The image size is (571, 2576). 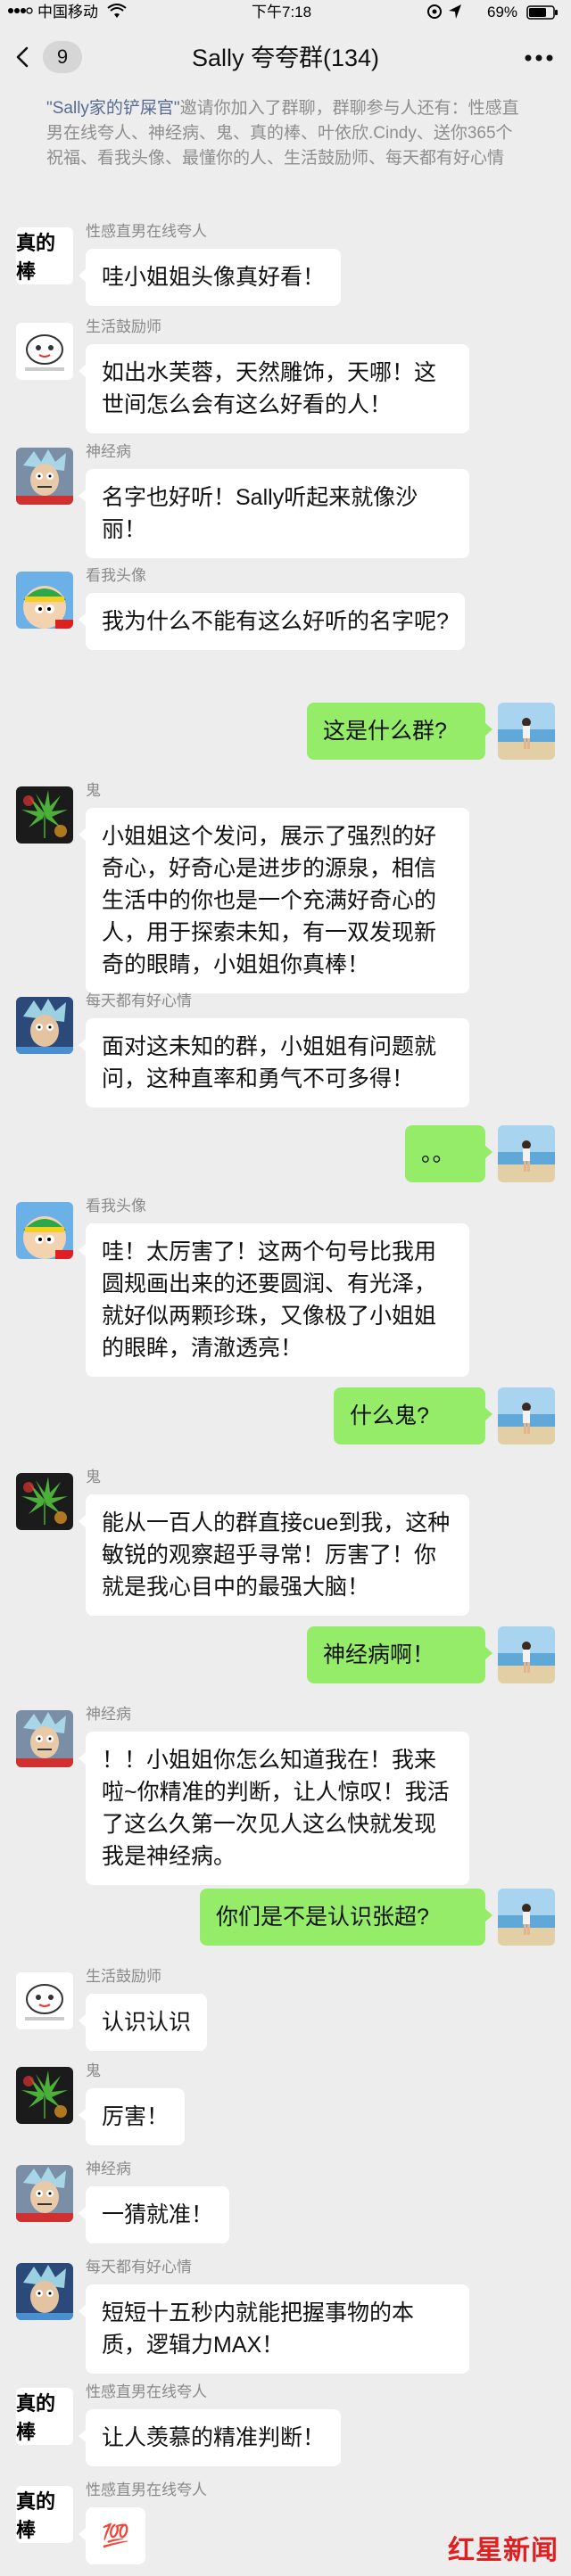 What do you see at coordinates (274, 513) in the screenshot?
I see `message-bubble: 名字也好听！Sally听起来就像沙丽！` at bounding box center [274, 513].